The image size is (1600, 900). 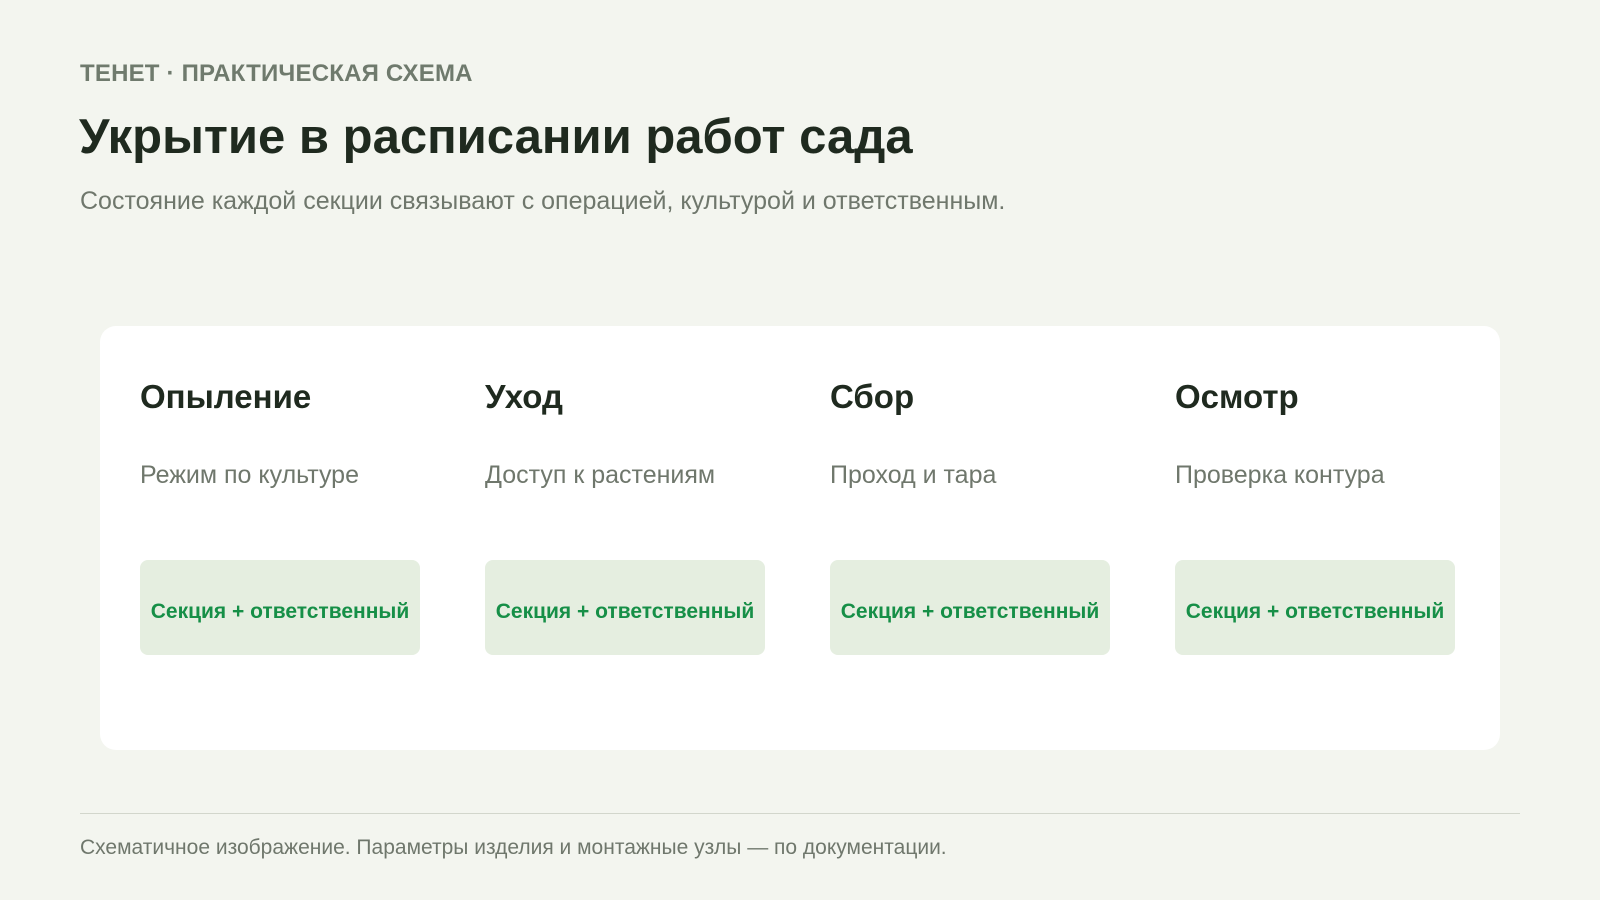 I want to click on column-description: Доступ к растениям, so click(x=600, y=475).